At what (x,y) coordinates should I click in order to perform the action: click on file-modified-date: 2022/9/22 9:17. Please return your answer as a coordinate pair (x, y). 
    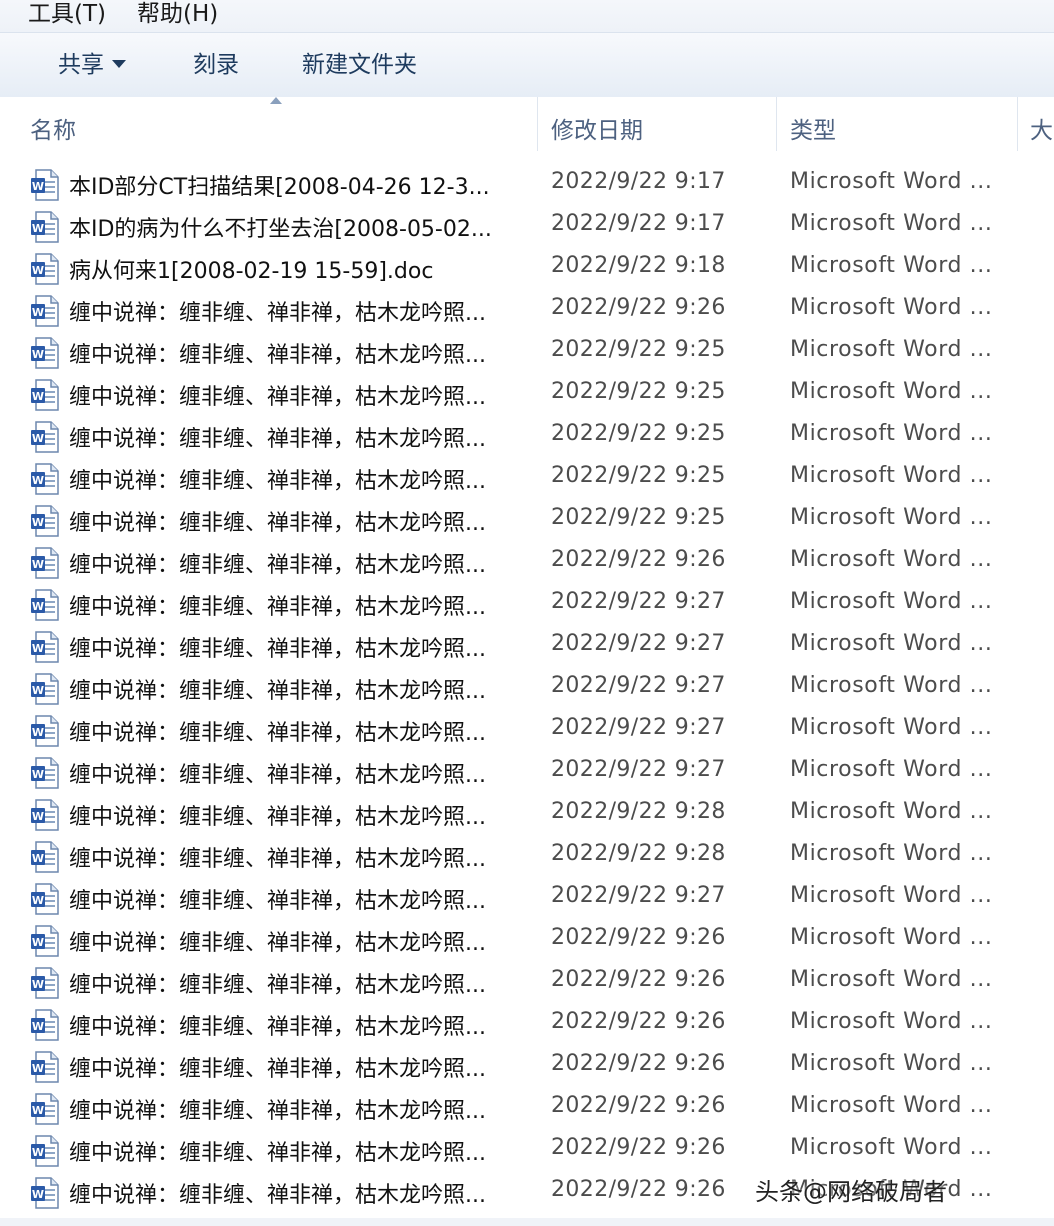
    Looking at the image, I should click on (638, 223).